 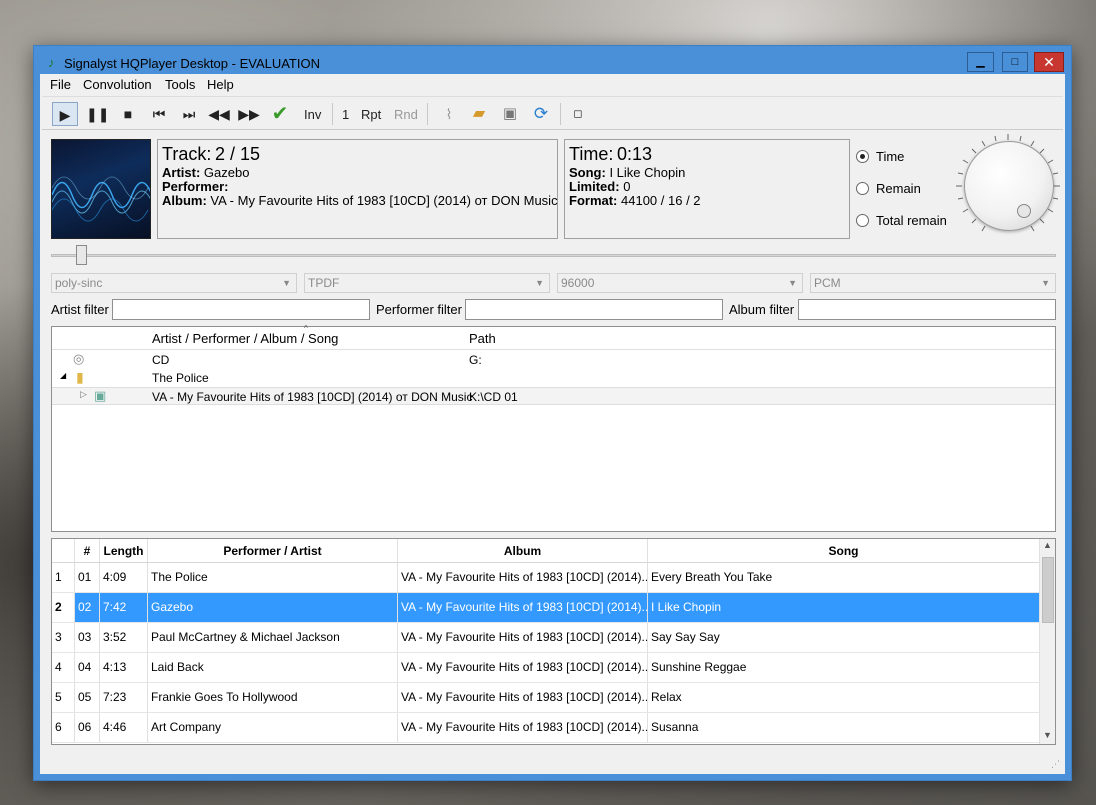 What do you see at coordinates (911, 220) in the screenshot?
I see `radio-total-remain-label: Total remain` at bounding box center [911, 220].